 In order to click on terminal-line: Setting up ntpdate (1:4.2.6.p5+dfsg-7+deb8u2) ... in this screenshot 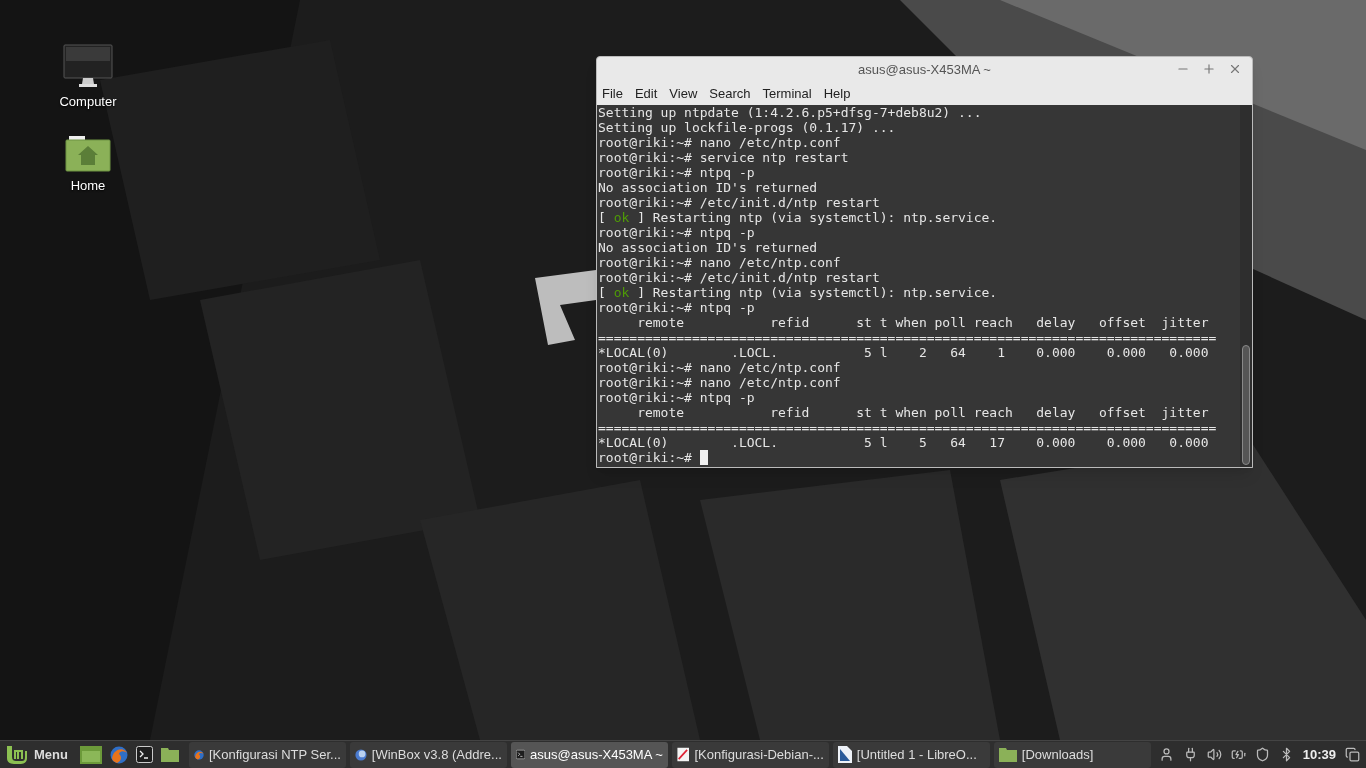, I will do `click(790, 112)`.